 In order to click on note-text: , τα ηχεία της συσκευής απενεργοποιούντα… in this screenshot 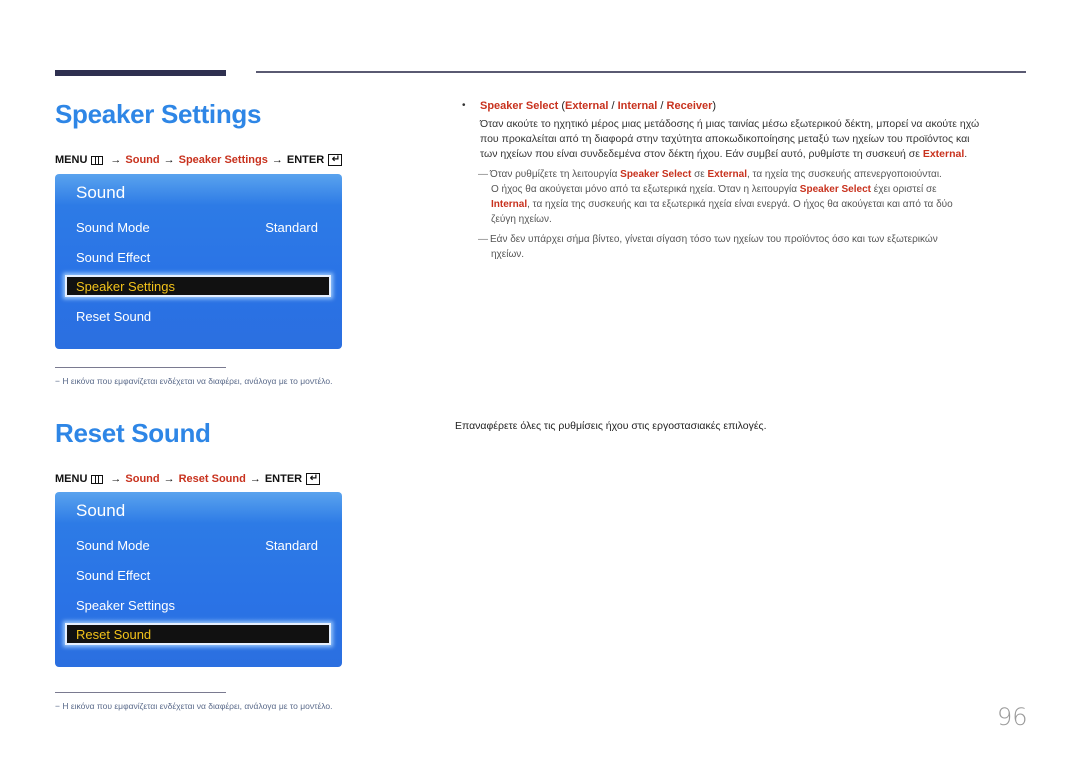, I will do `click(844, 174)`.